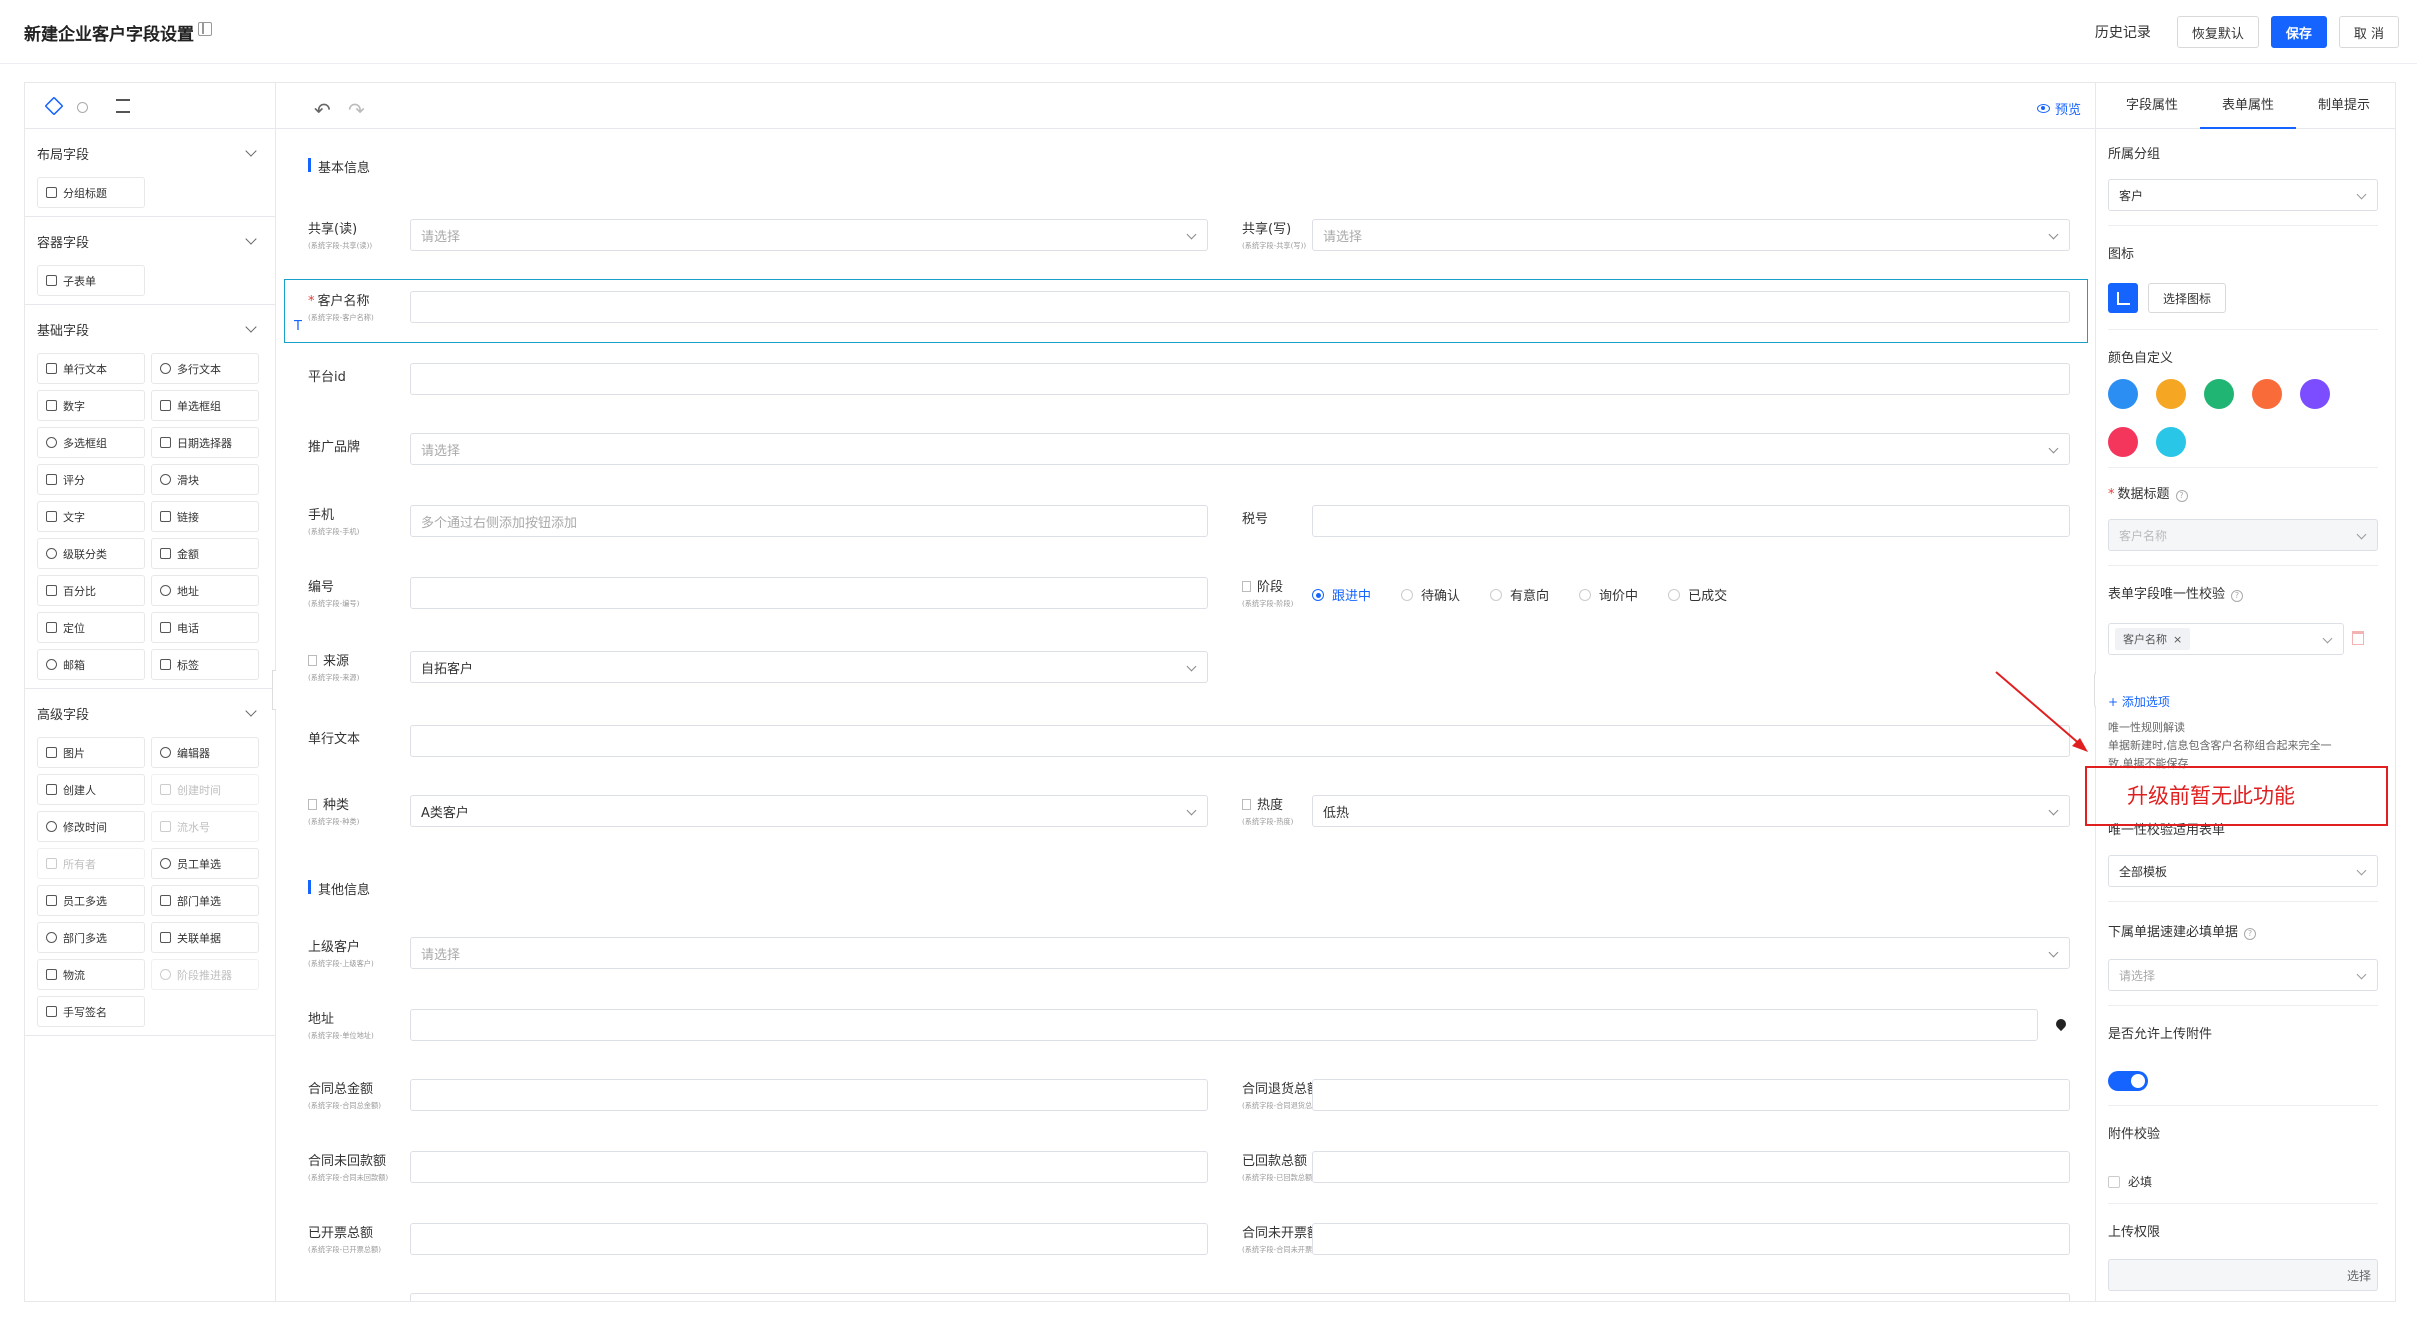  I want to click on invoiced-input, so click(809, 1239).